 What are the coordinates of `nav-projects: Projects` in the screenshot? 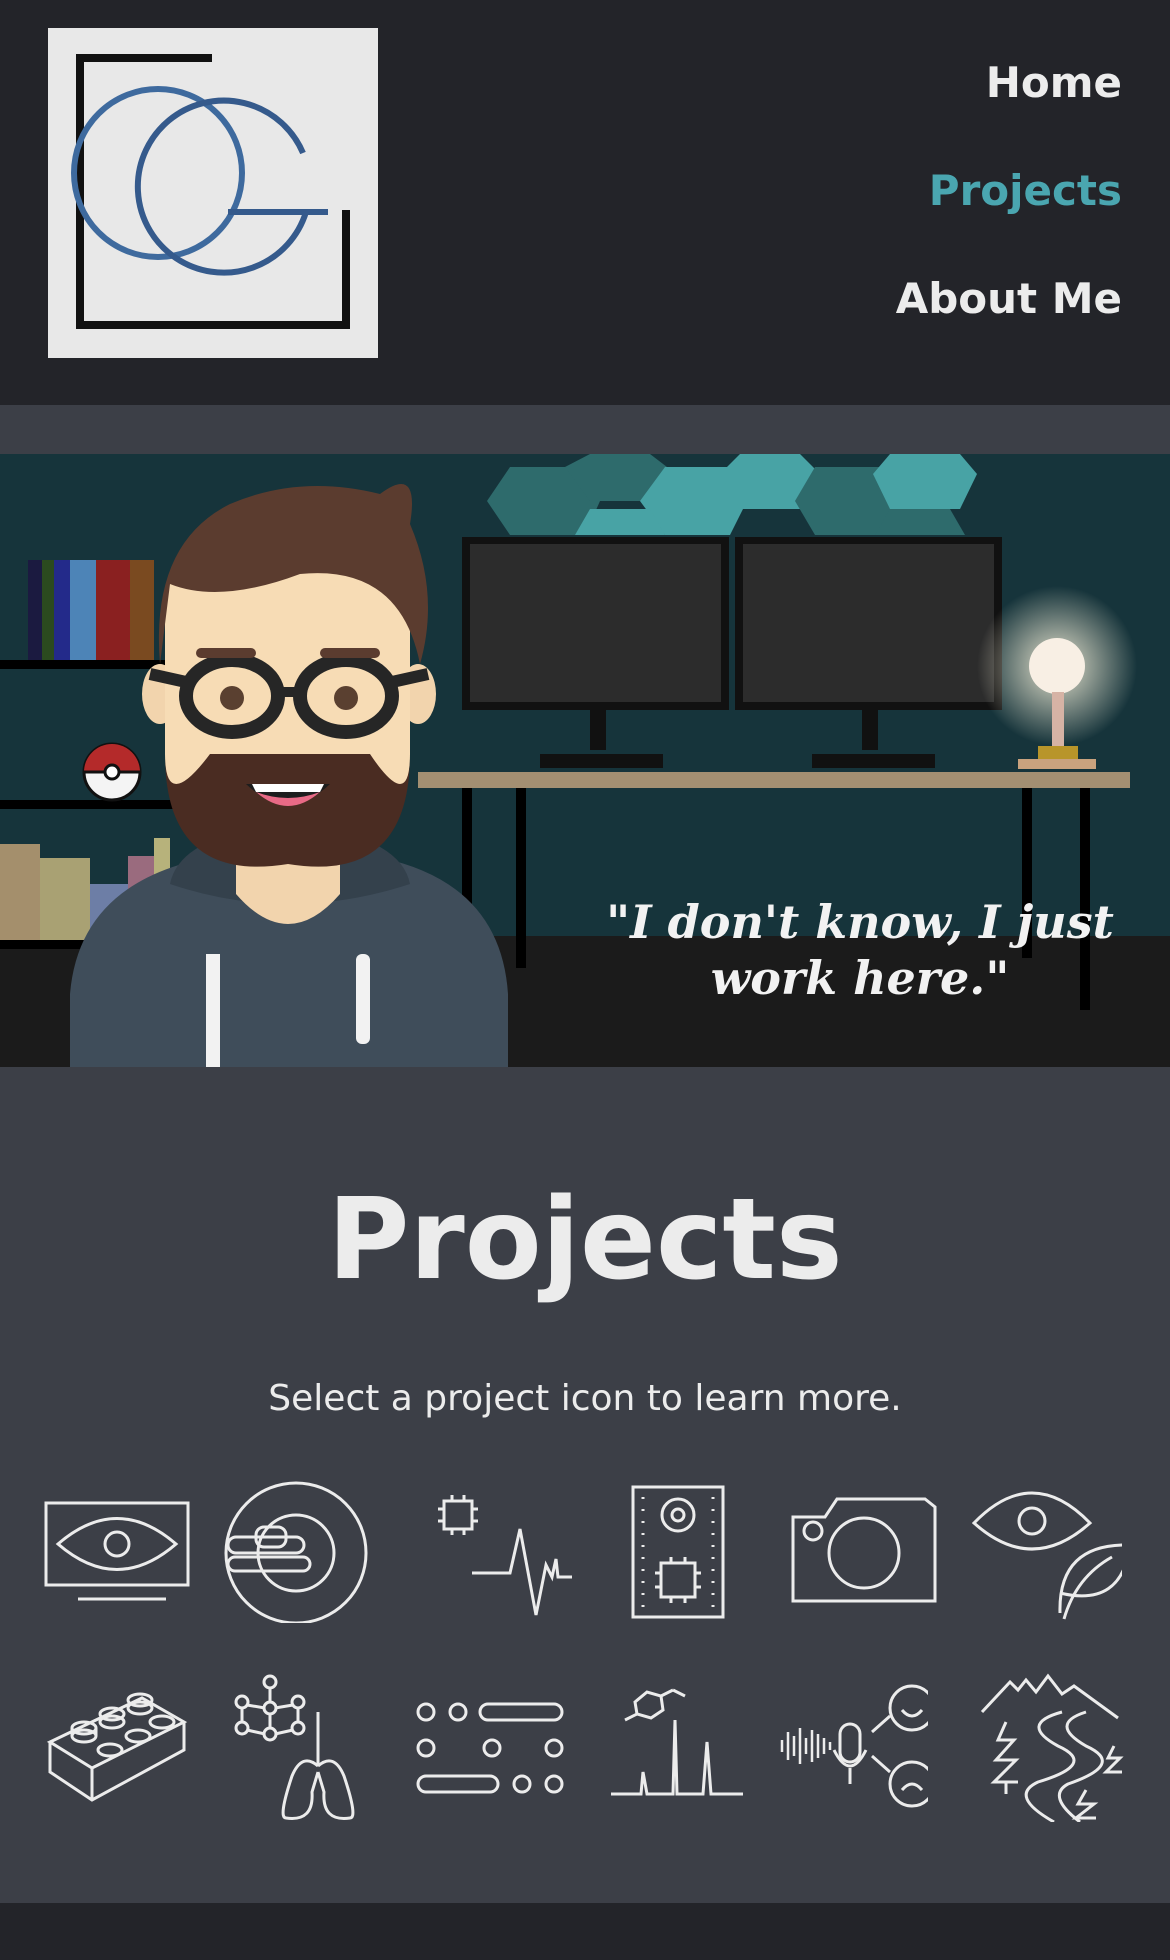 It's located at (1025, 190).